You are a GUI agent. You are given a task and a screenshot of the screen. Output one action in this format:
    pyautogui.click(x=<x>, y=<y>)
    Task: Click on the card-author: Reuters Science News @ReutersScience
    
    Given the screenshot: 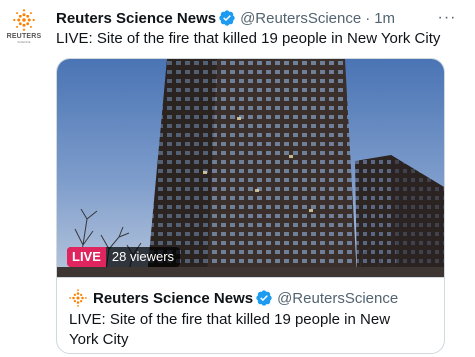 What is the action you would take?
    pyautogui.click(x=250, y=298)
    